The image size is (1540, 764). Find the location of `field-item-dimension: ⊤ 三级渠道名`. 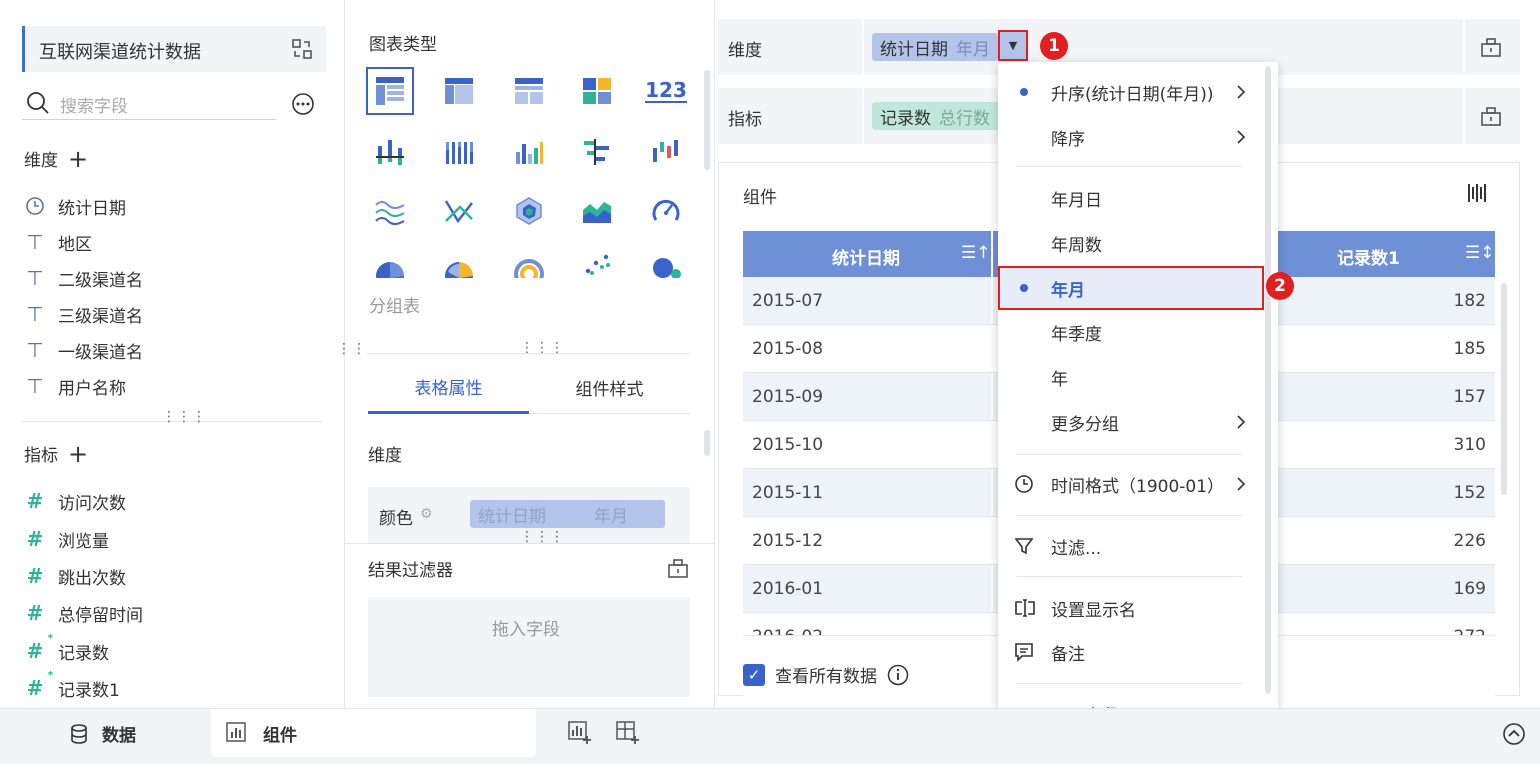

field-item-dimension: ⊤ 三级渠道名 is located at coordinates (83, 314).